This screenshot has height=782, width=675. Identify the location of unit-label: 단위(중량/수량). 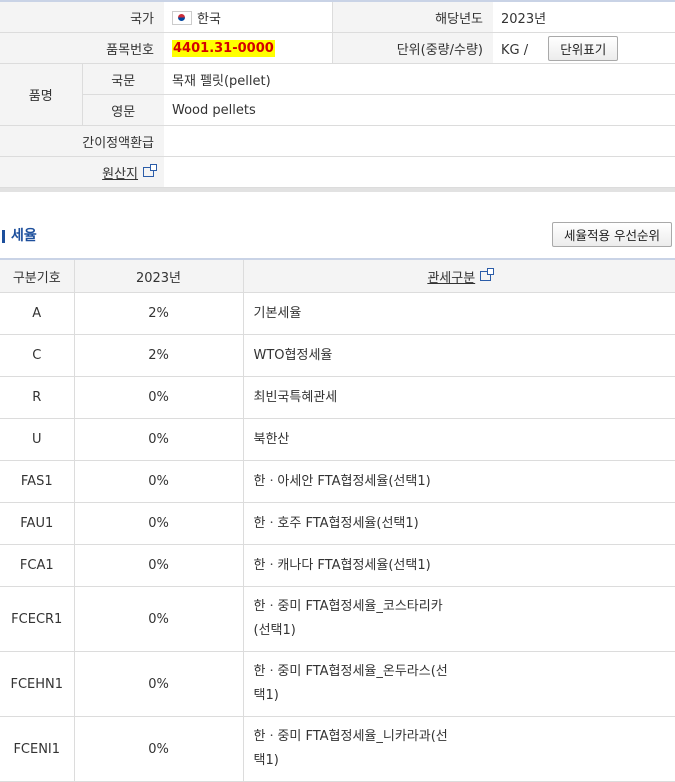
(412, 48).